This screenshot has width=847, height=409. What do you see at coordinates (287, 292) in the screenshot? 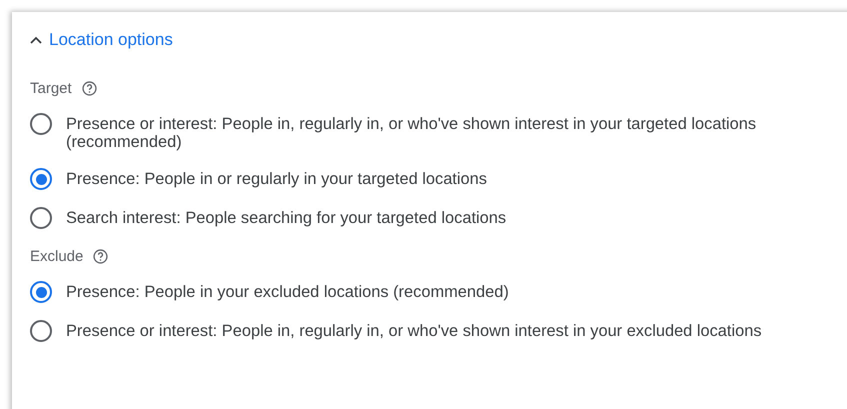
I see `option-label: Presence: People in your excluded locations (recommended)` at bounding box center [287, 292].